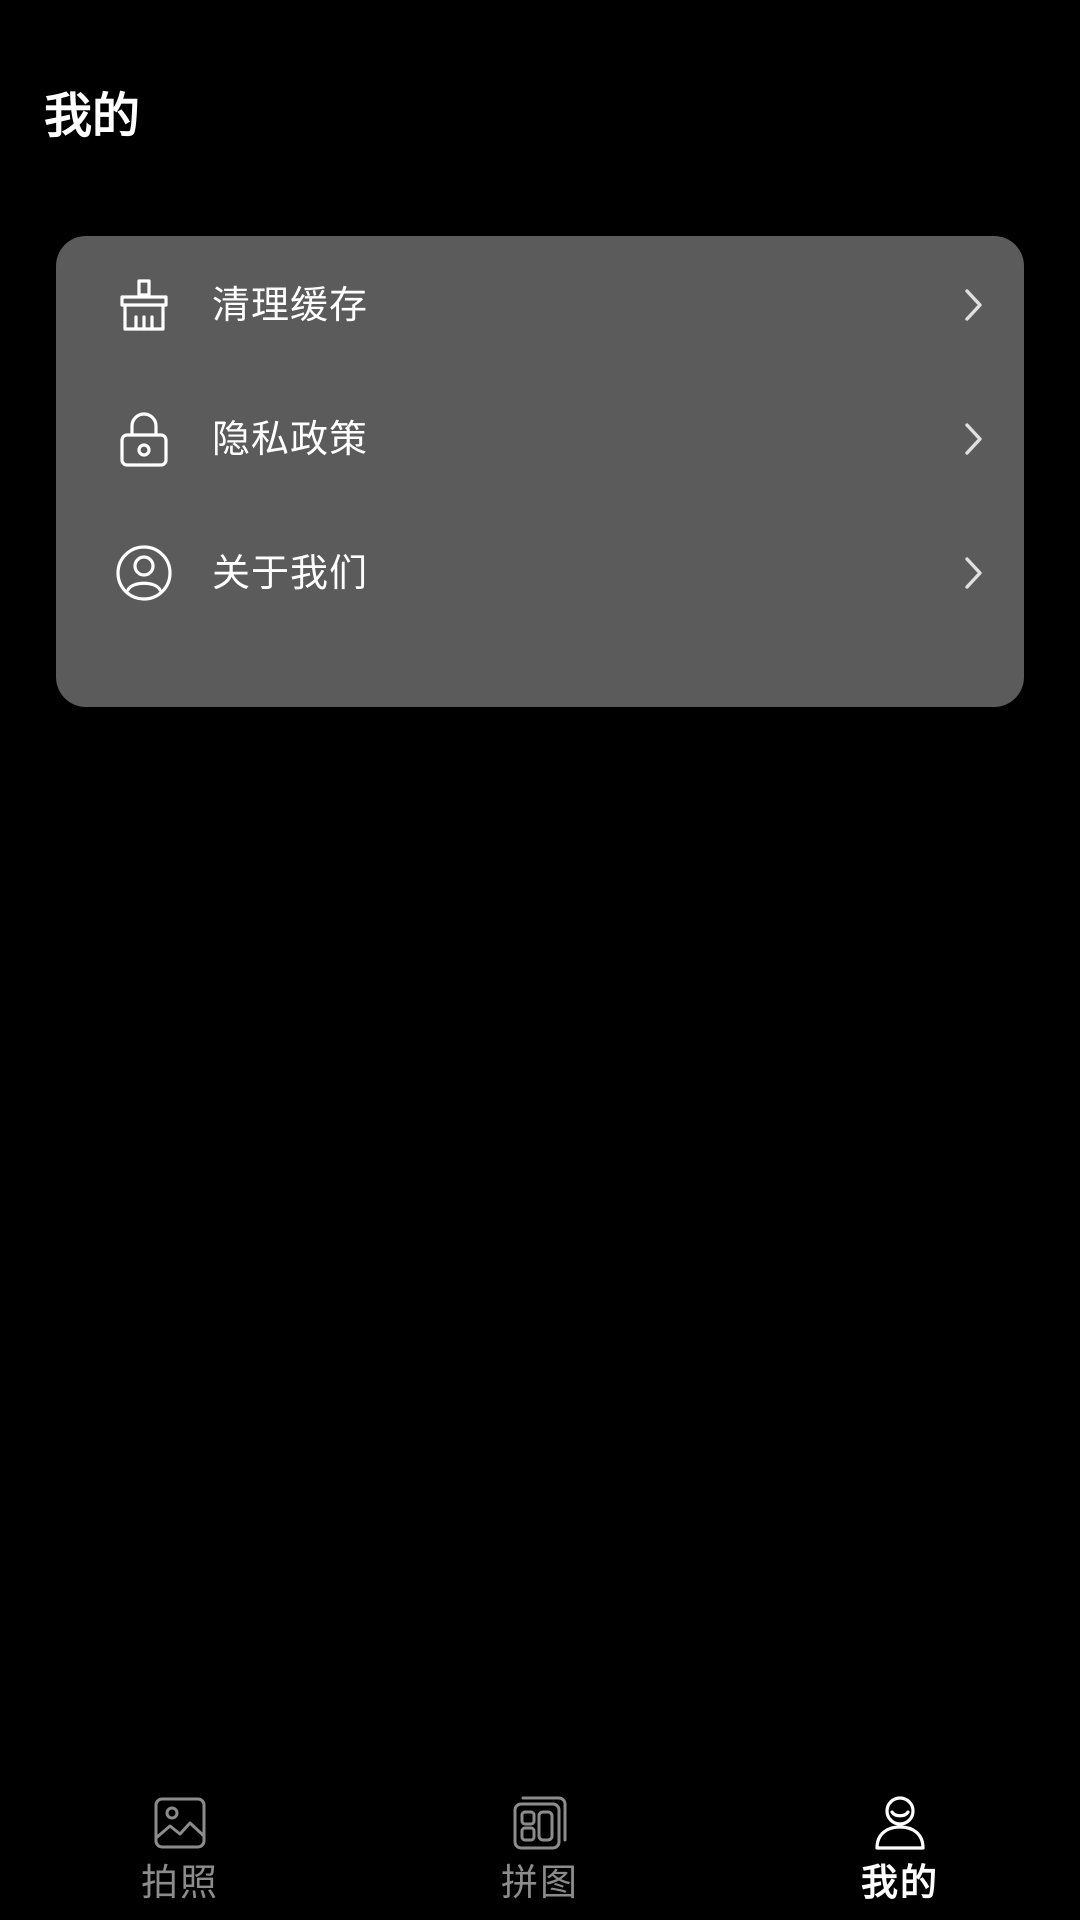  I want to click on nav-tab-photo: 拍照, so click(180, 1850).